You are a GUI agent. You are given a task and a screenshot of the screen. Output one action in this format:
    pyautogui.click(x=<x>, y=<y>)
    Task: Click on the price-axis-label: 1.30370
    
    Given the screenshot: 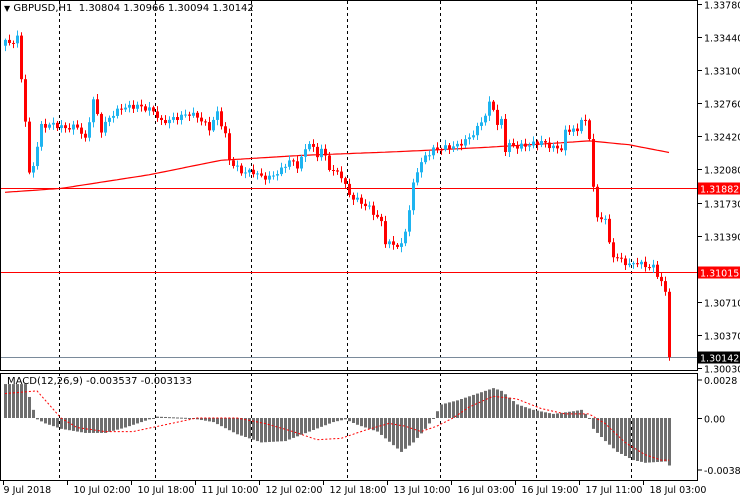 What is the action you would take?
    pyautogui.click(x=722, y=337)
    